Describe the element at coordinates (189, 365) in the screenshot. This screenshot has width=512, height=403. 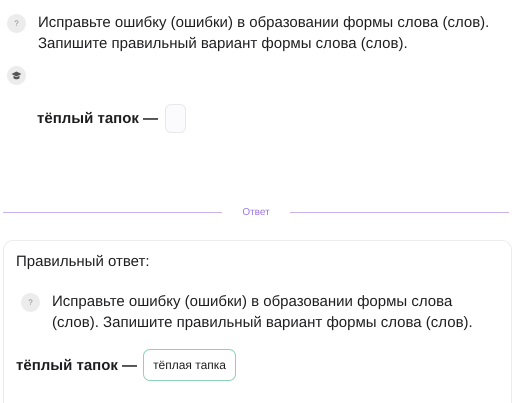
I see `answer-value: тёплая тапка` at that location.